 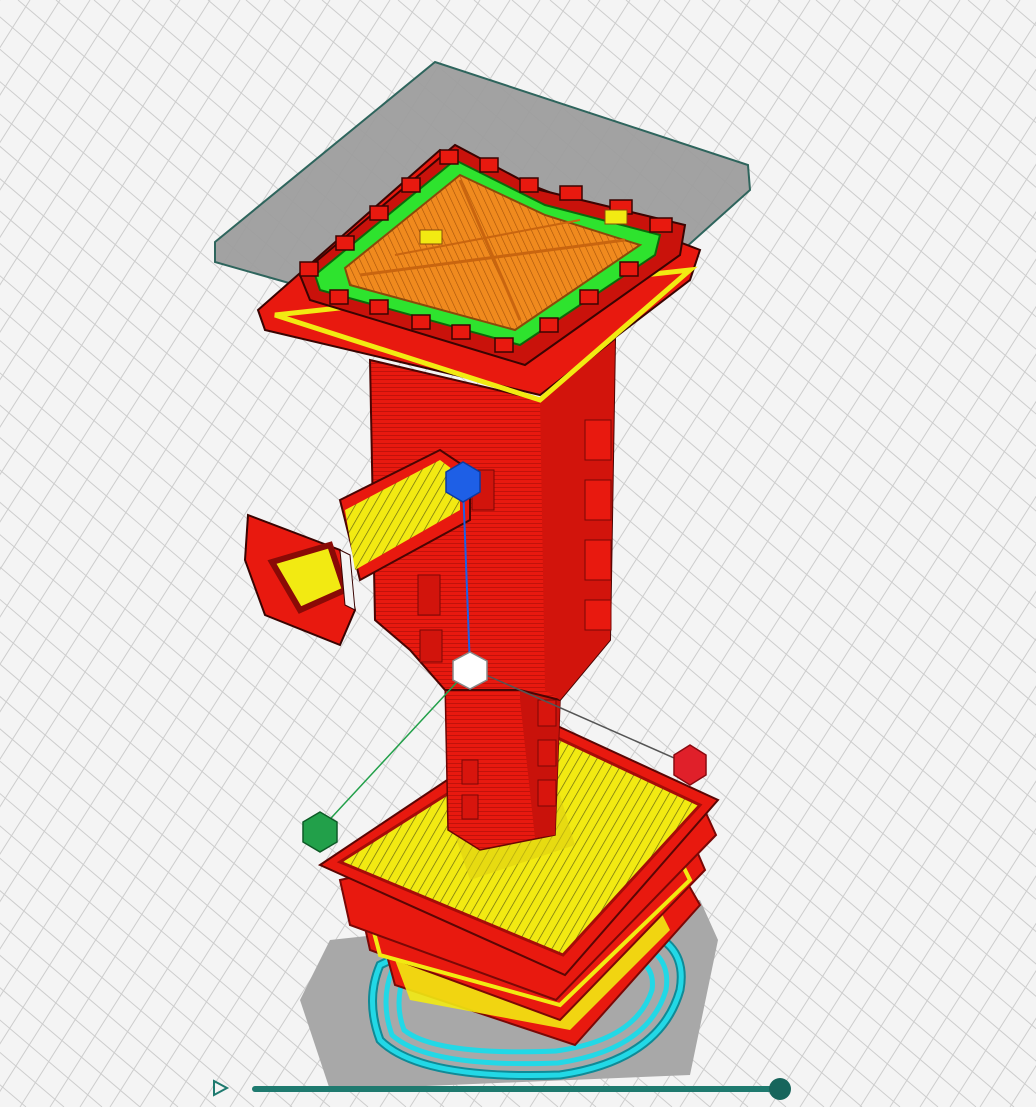 What do you see at coordinates (221, 1088) in the screenshot?
I see `play-icon` at bounding box center [221, 1088].